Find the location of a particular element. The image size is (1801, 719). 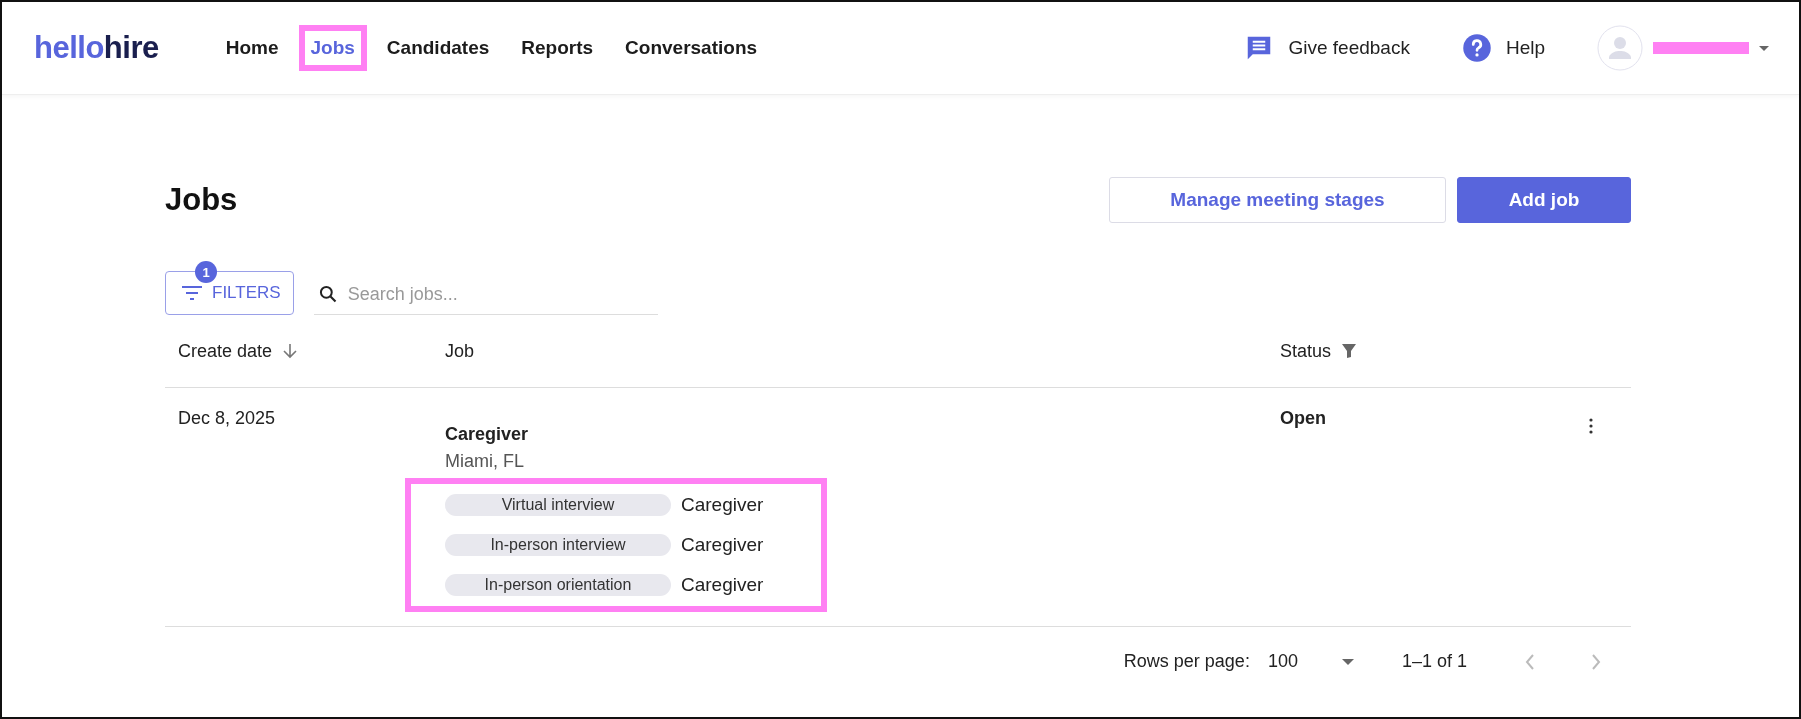

funnel-icon is located at coordinates (1349, 351).